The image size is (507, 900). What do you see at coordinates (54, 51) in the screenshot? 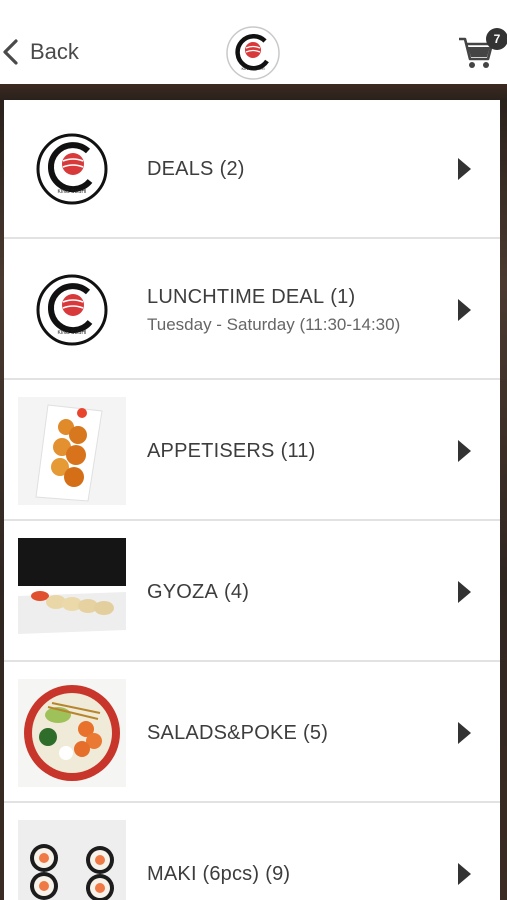
I see `back-label: Back` at bounding box center [54, 51].